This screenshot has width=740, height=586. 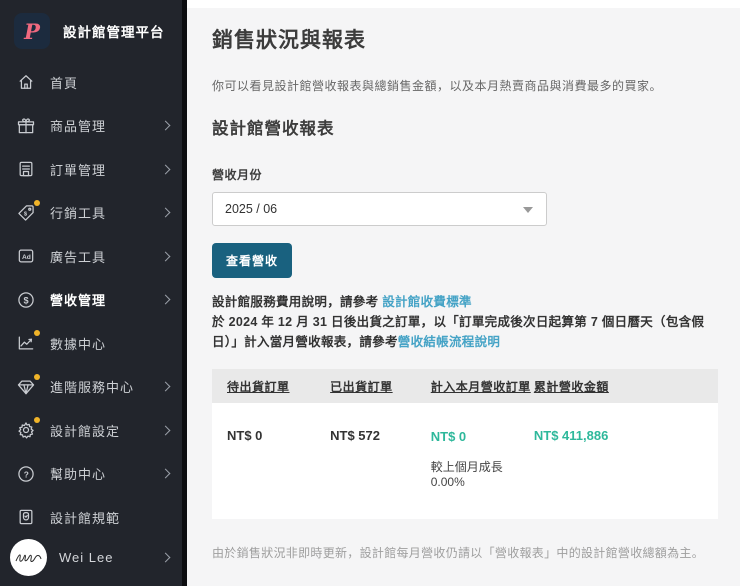 I want to click on month-field-label: 營收月份, so click(x=237, y=175).